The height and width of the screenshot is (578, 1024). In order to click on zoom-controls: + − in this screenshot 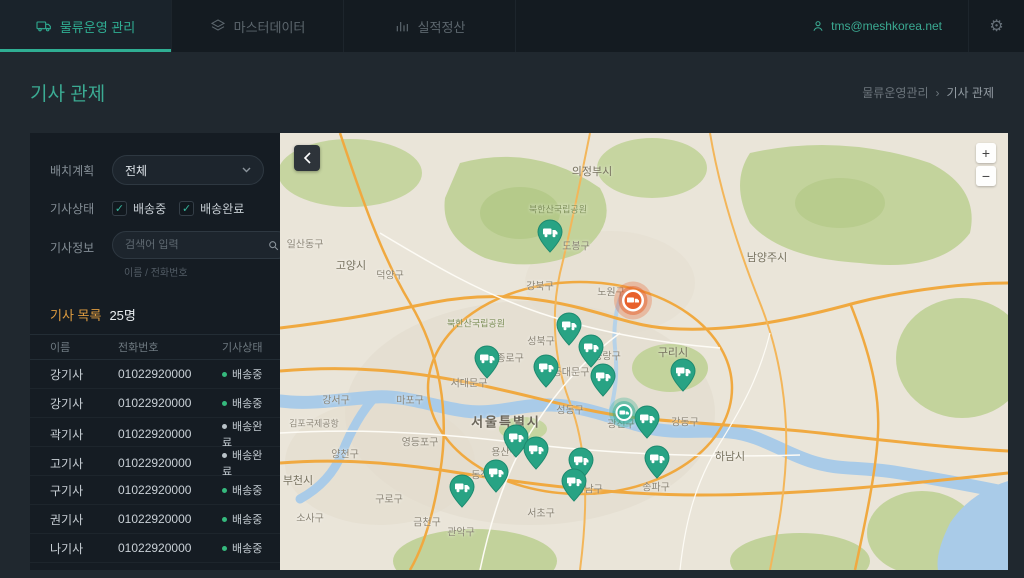, I will do `click(986, 164)`.